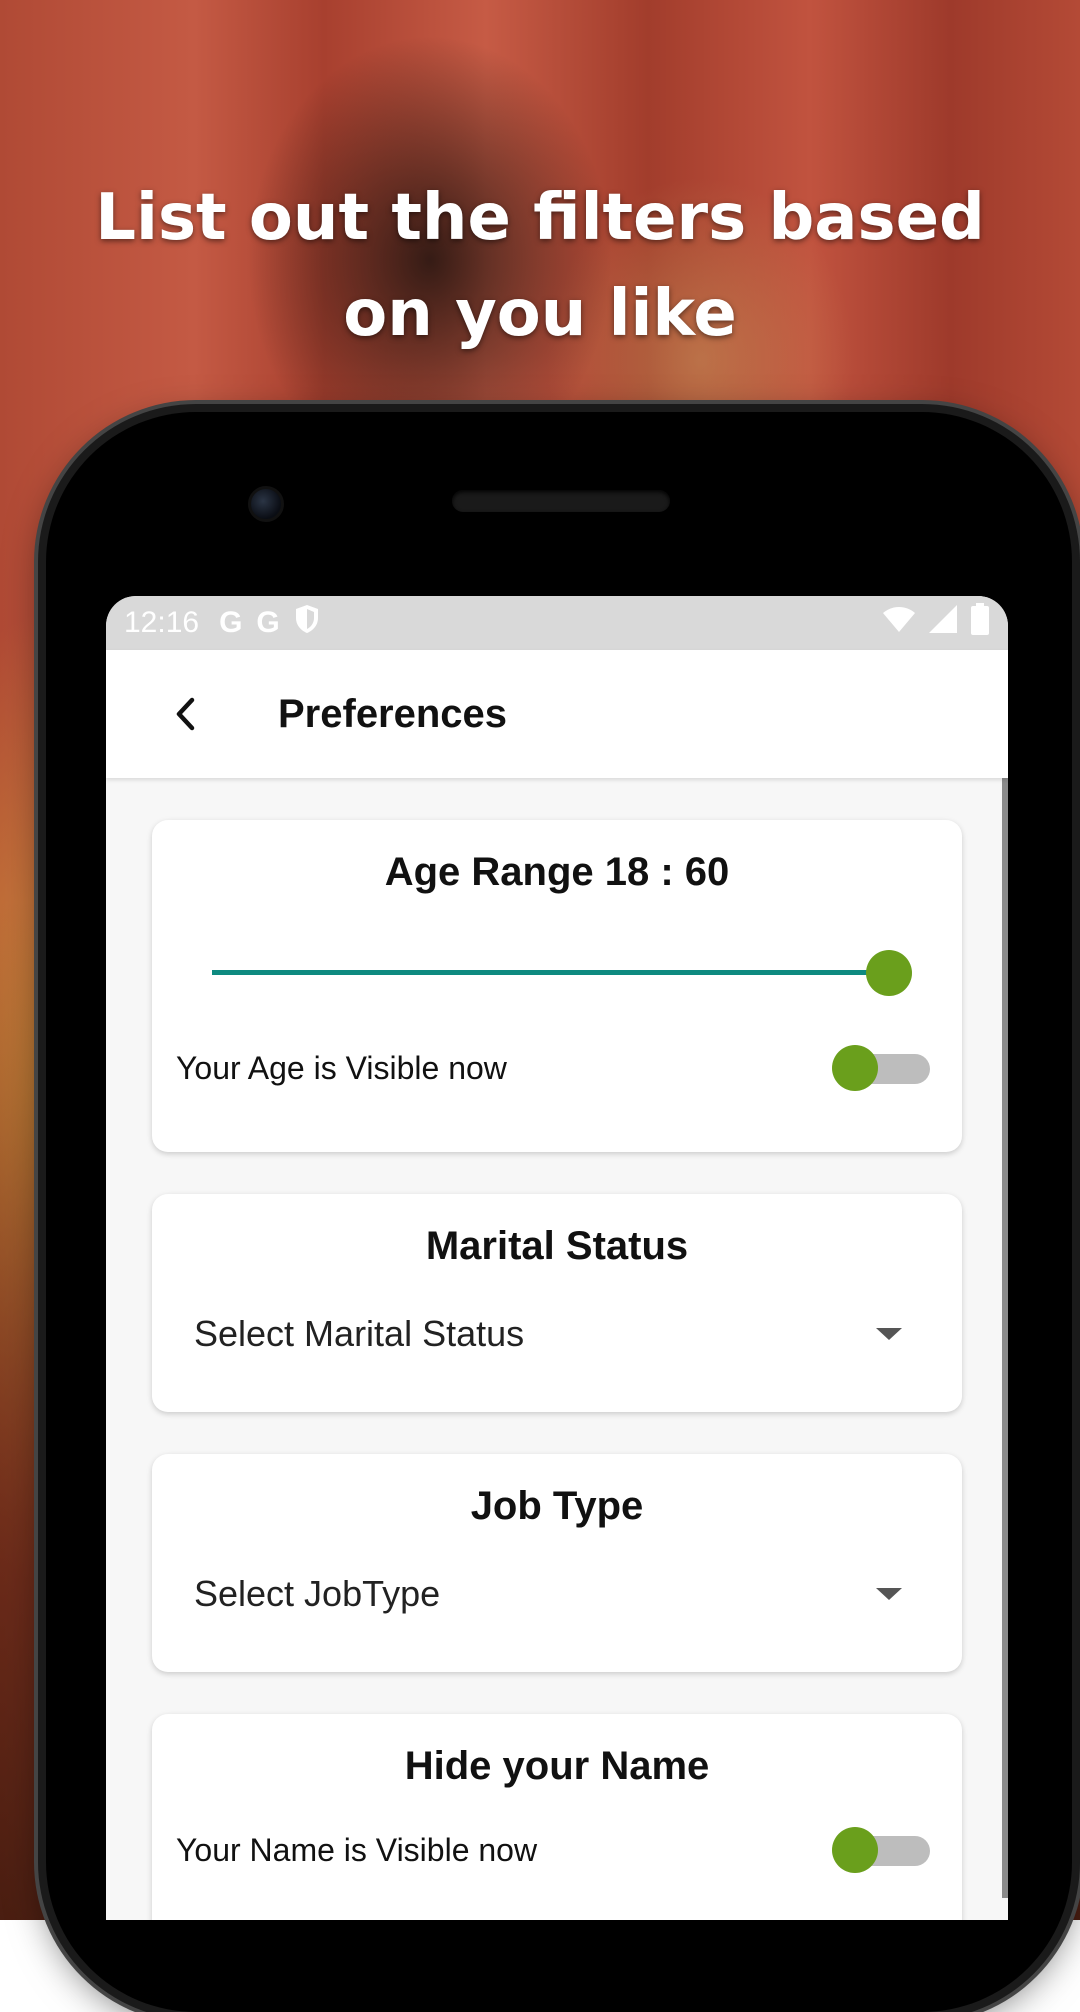  I want to click on speaker-grille, so click(561, 501).